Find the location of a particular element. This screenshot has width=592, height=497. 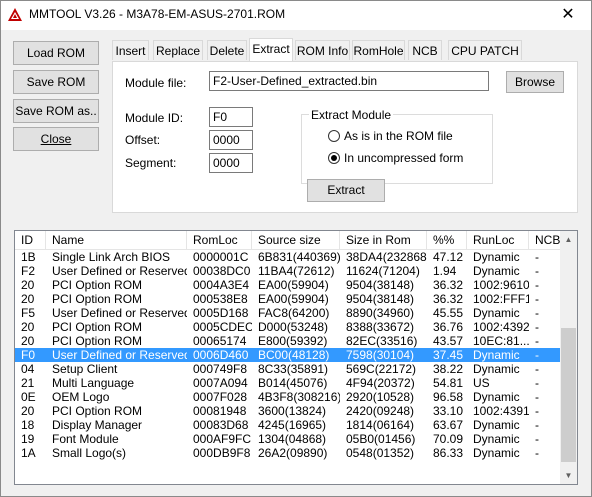

cell-romloc: 000AF9FC is located at coordinates (222, 439).